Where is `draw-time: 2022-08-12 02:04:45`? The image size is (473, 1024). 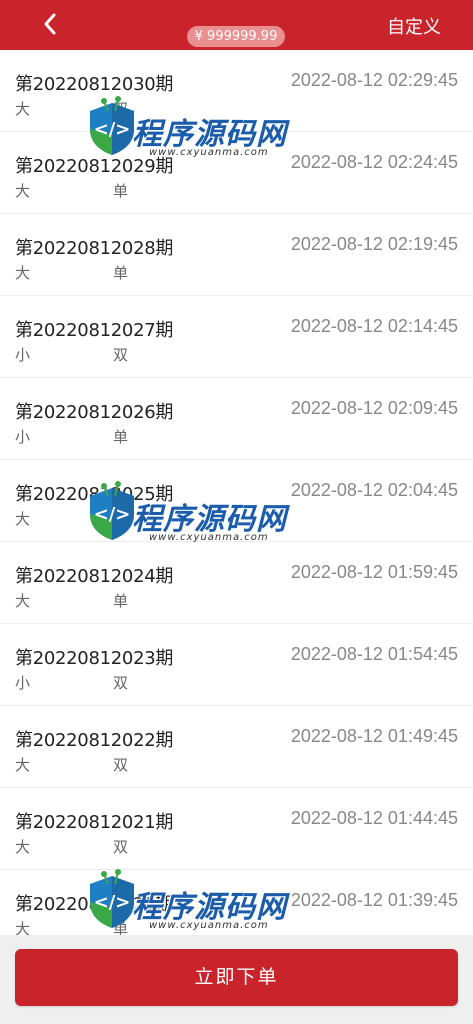
draw-time: 2022-08-12 02:04:45 is located at coordinates (374, 490).